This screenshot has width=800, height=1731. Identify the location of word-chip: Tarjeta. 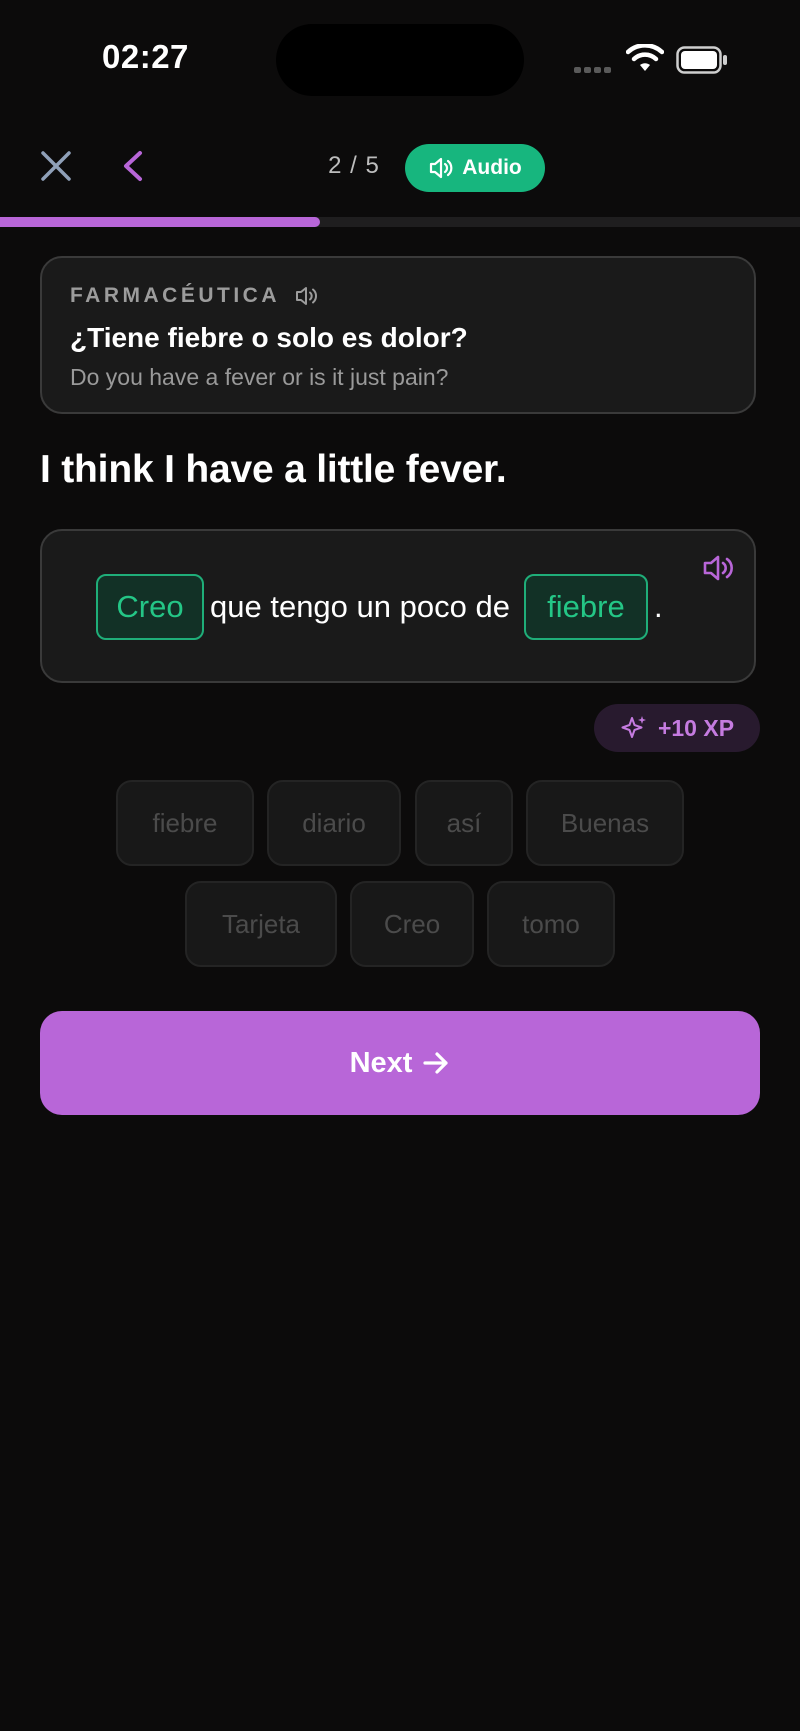
(261, 924).